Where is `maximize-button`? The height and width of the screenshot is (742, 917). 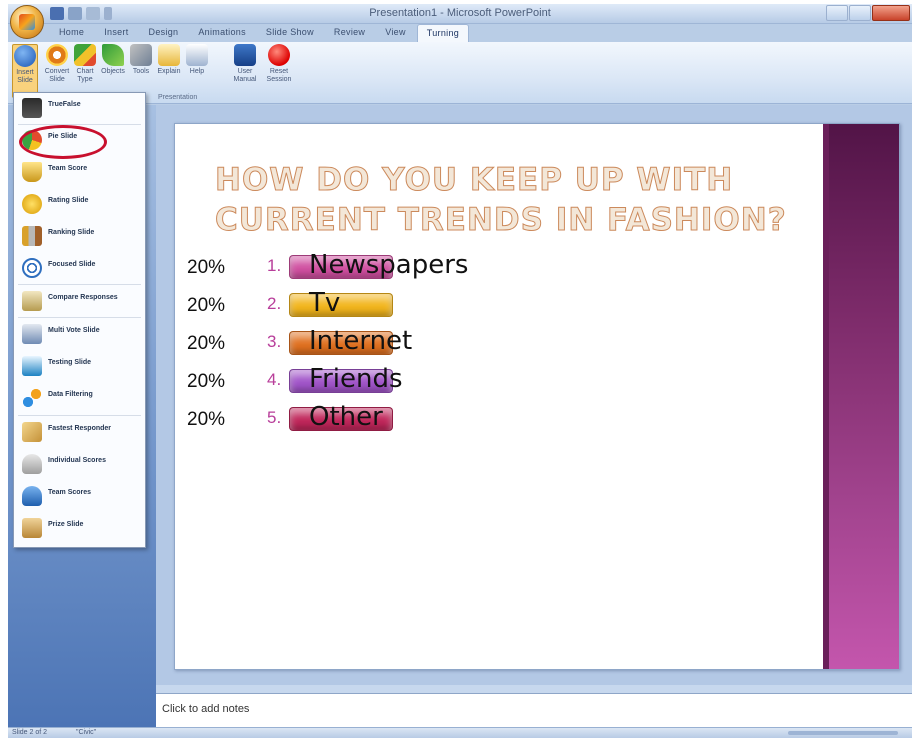 maximize-button is located at coordinates (860, 13).